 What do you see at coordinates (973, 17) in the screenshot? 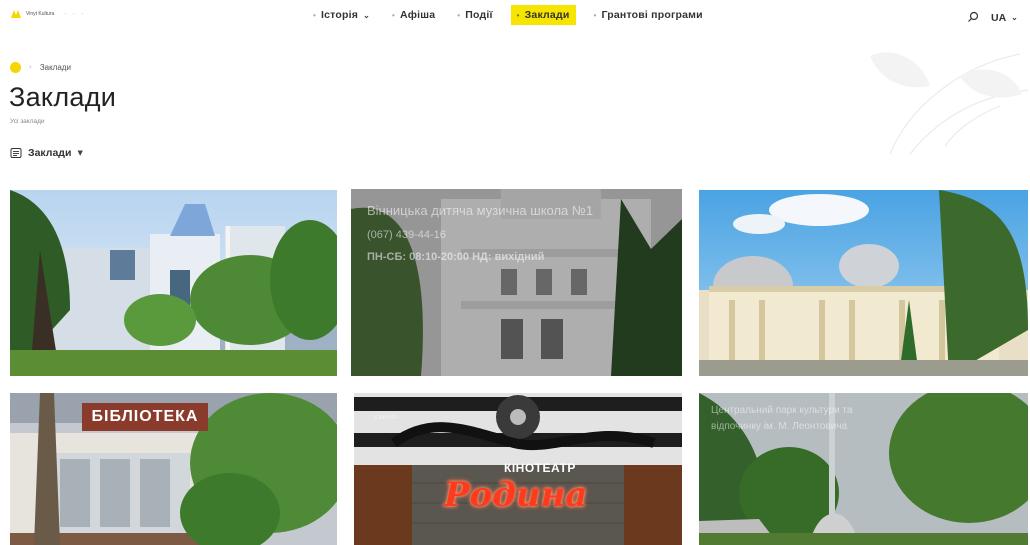
I see `search-icon` at bounding box center [973, 17].